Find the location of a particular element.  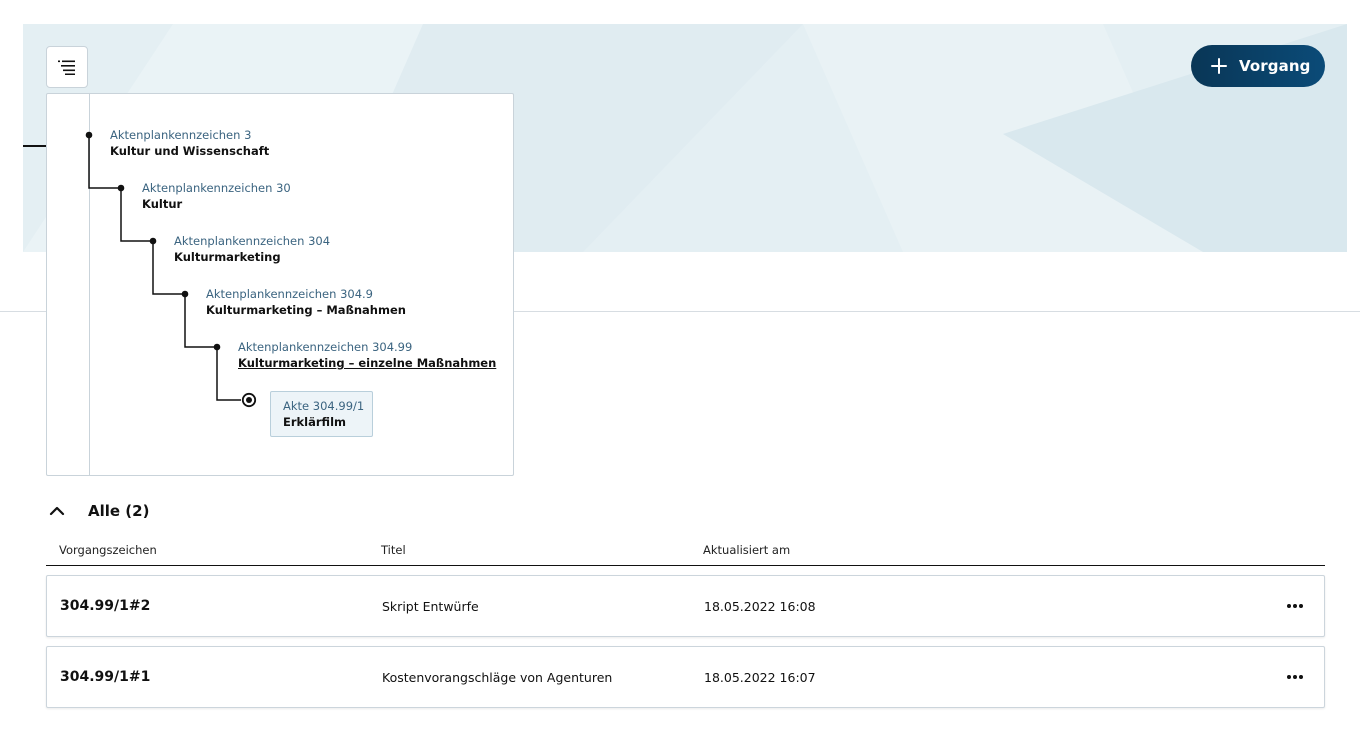

tree-node-level-3: Aktenplankennzeichen 304 Kulturmarketing is located at coordinates (252, 249).